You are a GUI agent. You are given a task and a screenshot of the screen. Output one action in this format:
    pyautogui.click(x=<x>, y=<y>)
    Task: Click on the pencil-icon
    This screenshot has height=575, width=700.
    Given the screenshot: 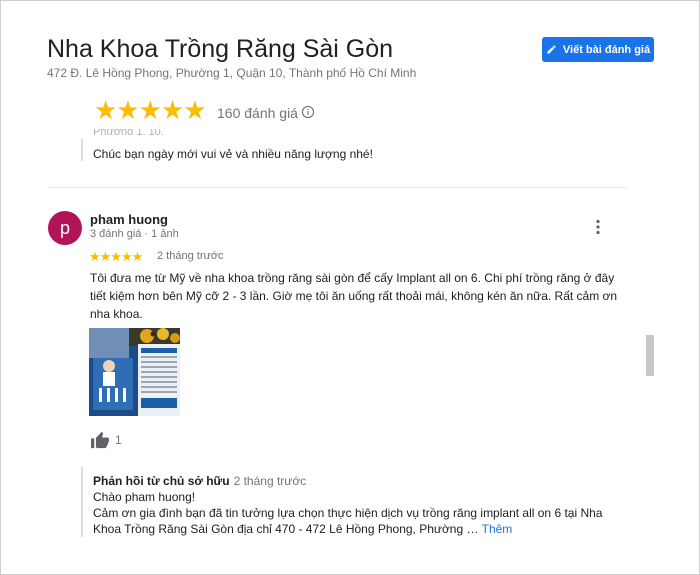 What is the action you would take?
    pyautogui.click(x=551, y=49)
    